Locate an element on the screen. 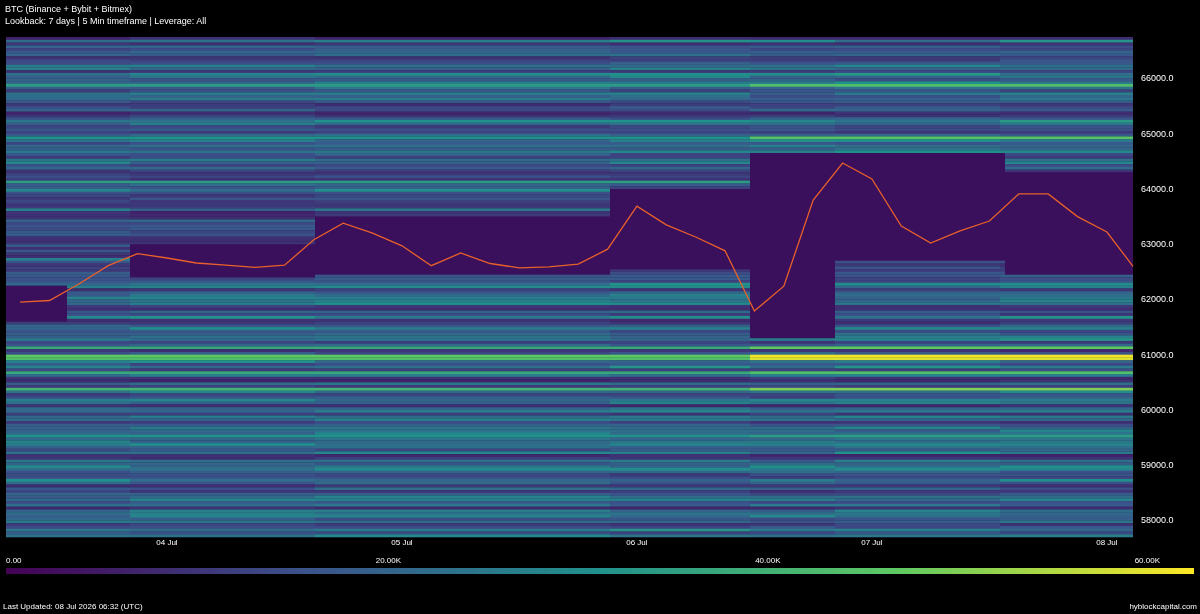 This screenshot has height=614, width=1200. axis-label: 63000.0 is located at coordinates (1157, 244).